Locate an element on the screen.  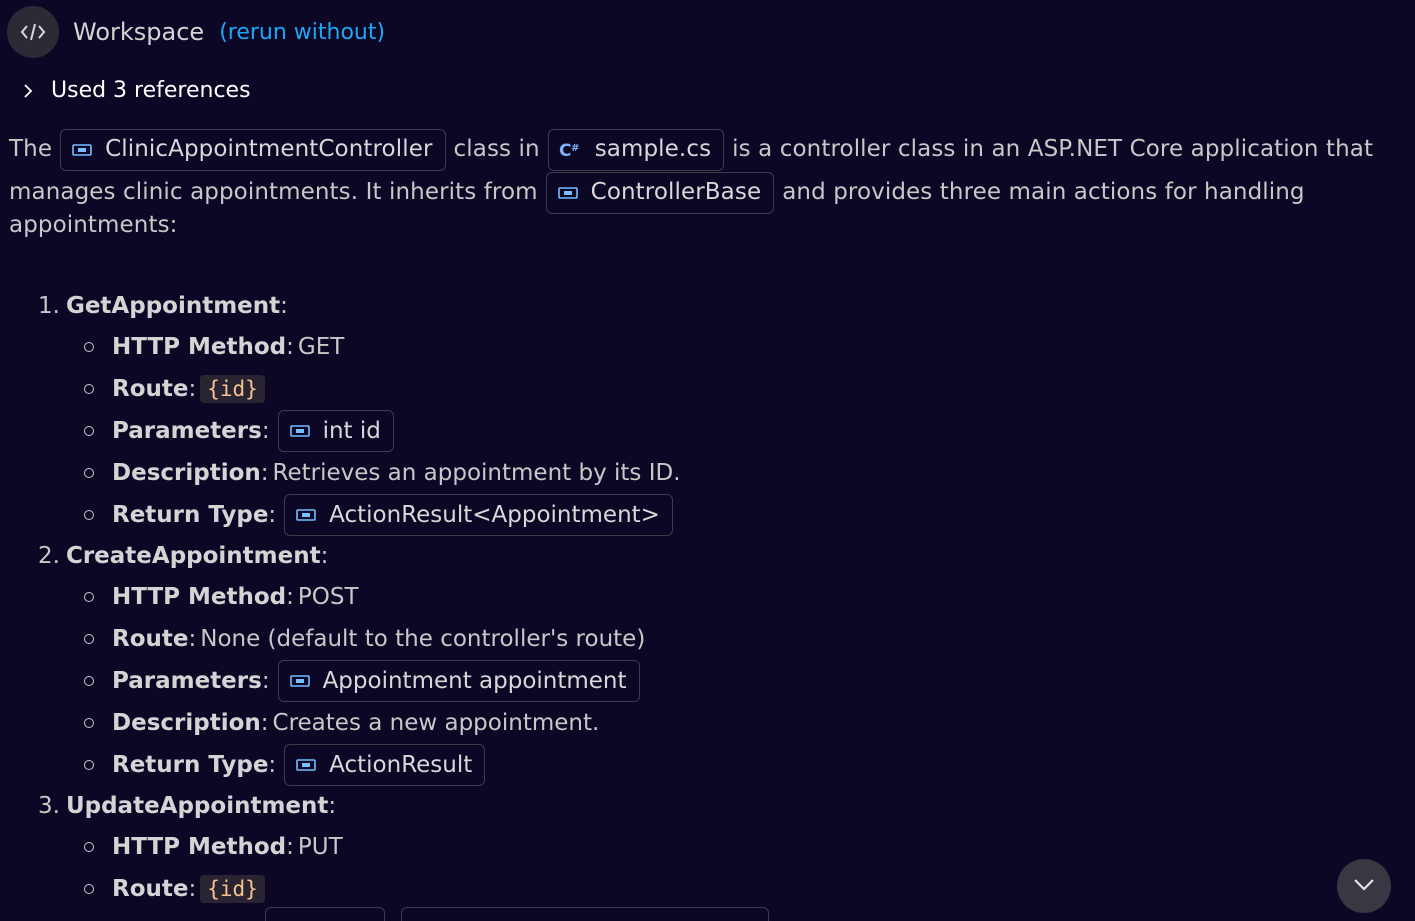
response-header: Workspace (rerun without) is located at coordinates (196, 32).